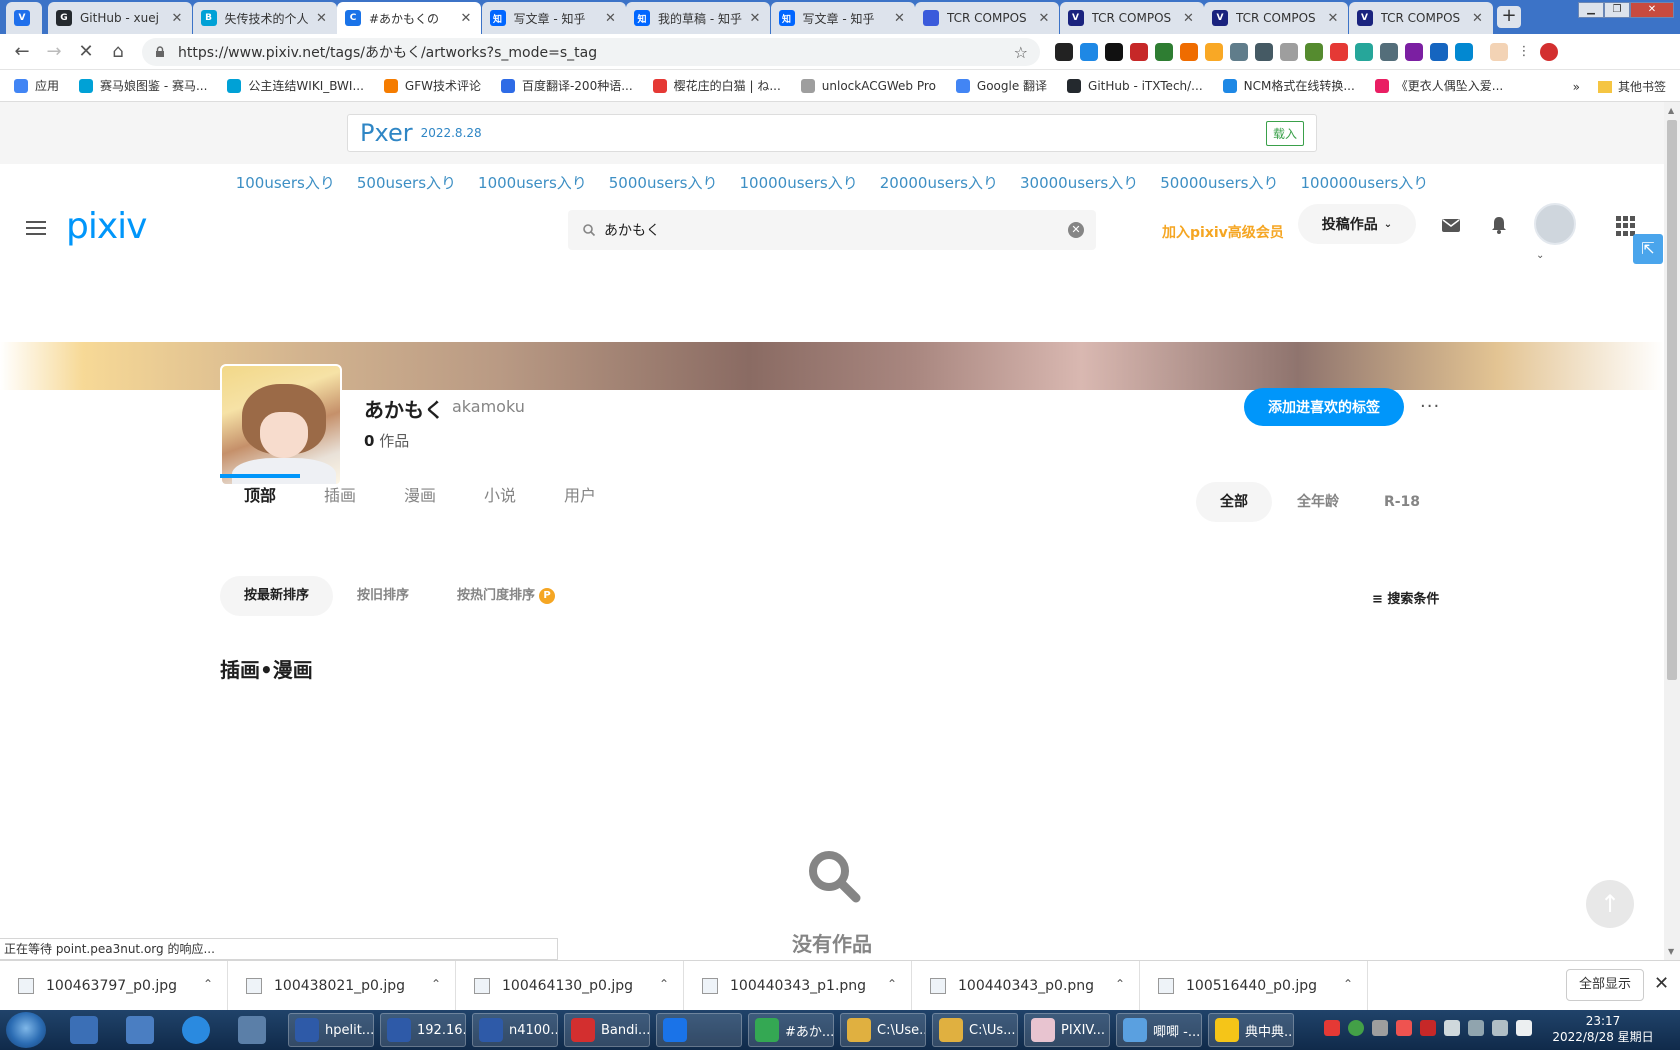 This screenshot has width=1680, height=1050. Describe the element at coordinates (868, 85) in the screenshot. I see `bookmark-item: unlockACGWeb Pro` at that location.